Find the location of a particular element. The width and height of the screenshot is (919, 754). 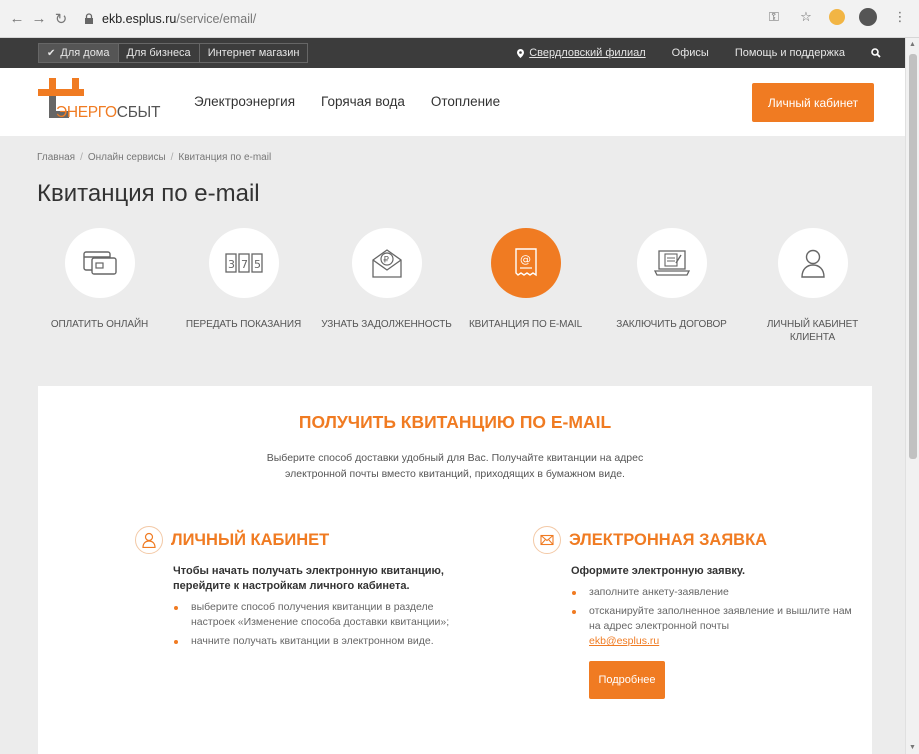

extension-icon is located at coordinates (837, 17).